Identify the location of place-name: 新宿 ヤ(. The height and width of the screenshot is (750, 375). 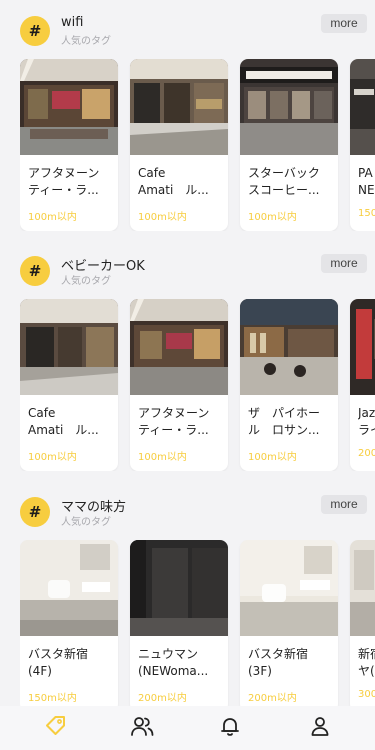
(366, 662).